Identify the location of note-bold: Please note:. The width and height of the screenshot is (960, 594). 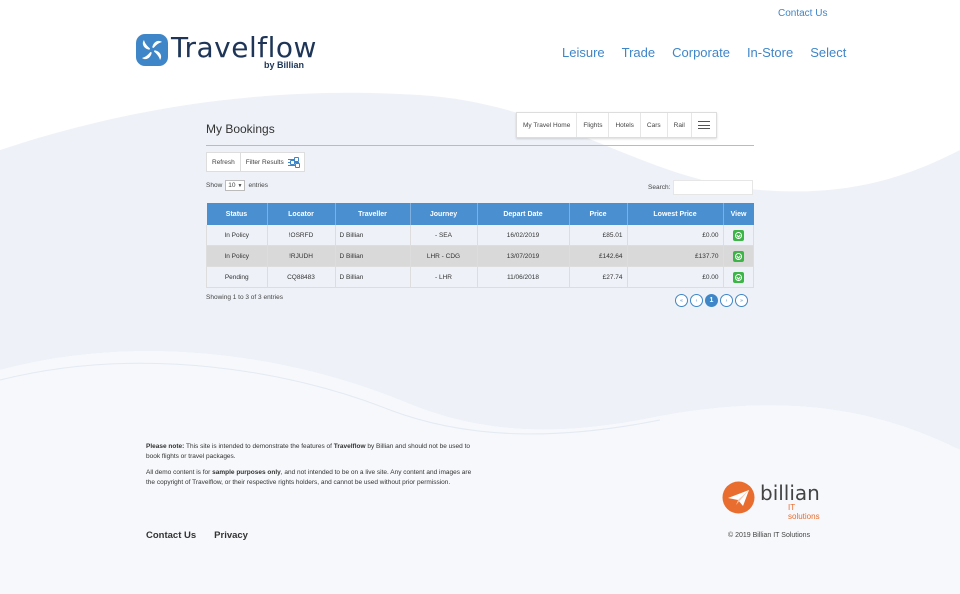
(165, 446).